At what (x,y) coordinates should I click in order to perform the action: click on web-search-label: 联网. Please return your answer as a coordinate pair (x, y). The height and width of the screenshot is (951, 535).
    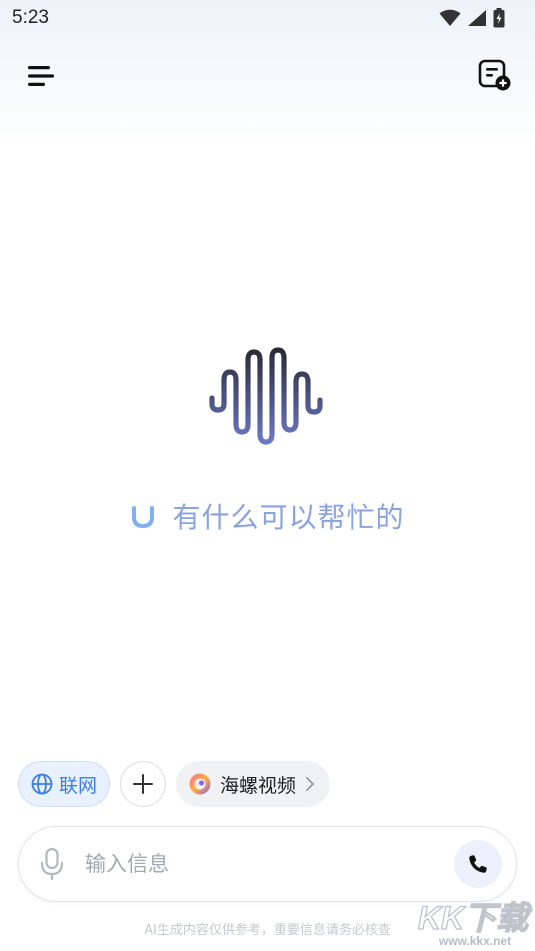
    Looking at the image, I should click on (78, 785).